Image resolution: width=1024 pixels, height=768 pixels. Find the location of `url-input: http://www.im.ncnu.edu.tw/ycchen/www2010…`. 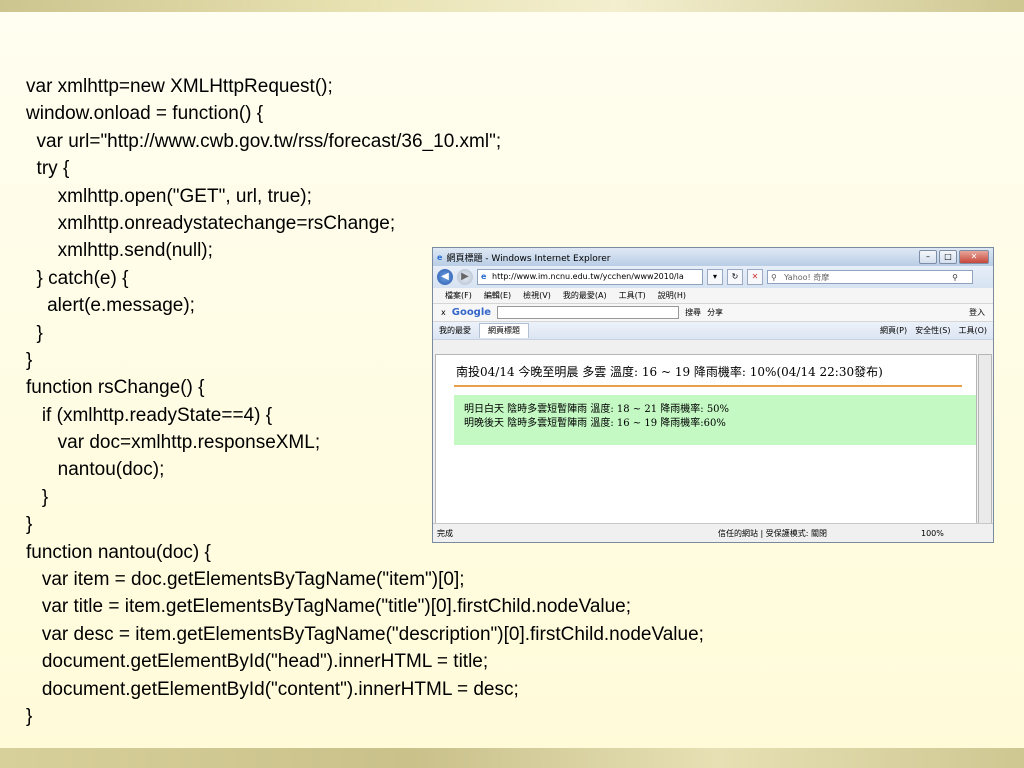

url-input: http://www.im.ncnu.edu.tw/ycchen/www2010… is located at coordinates (590, 277).